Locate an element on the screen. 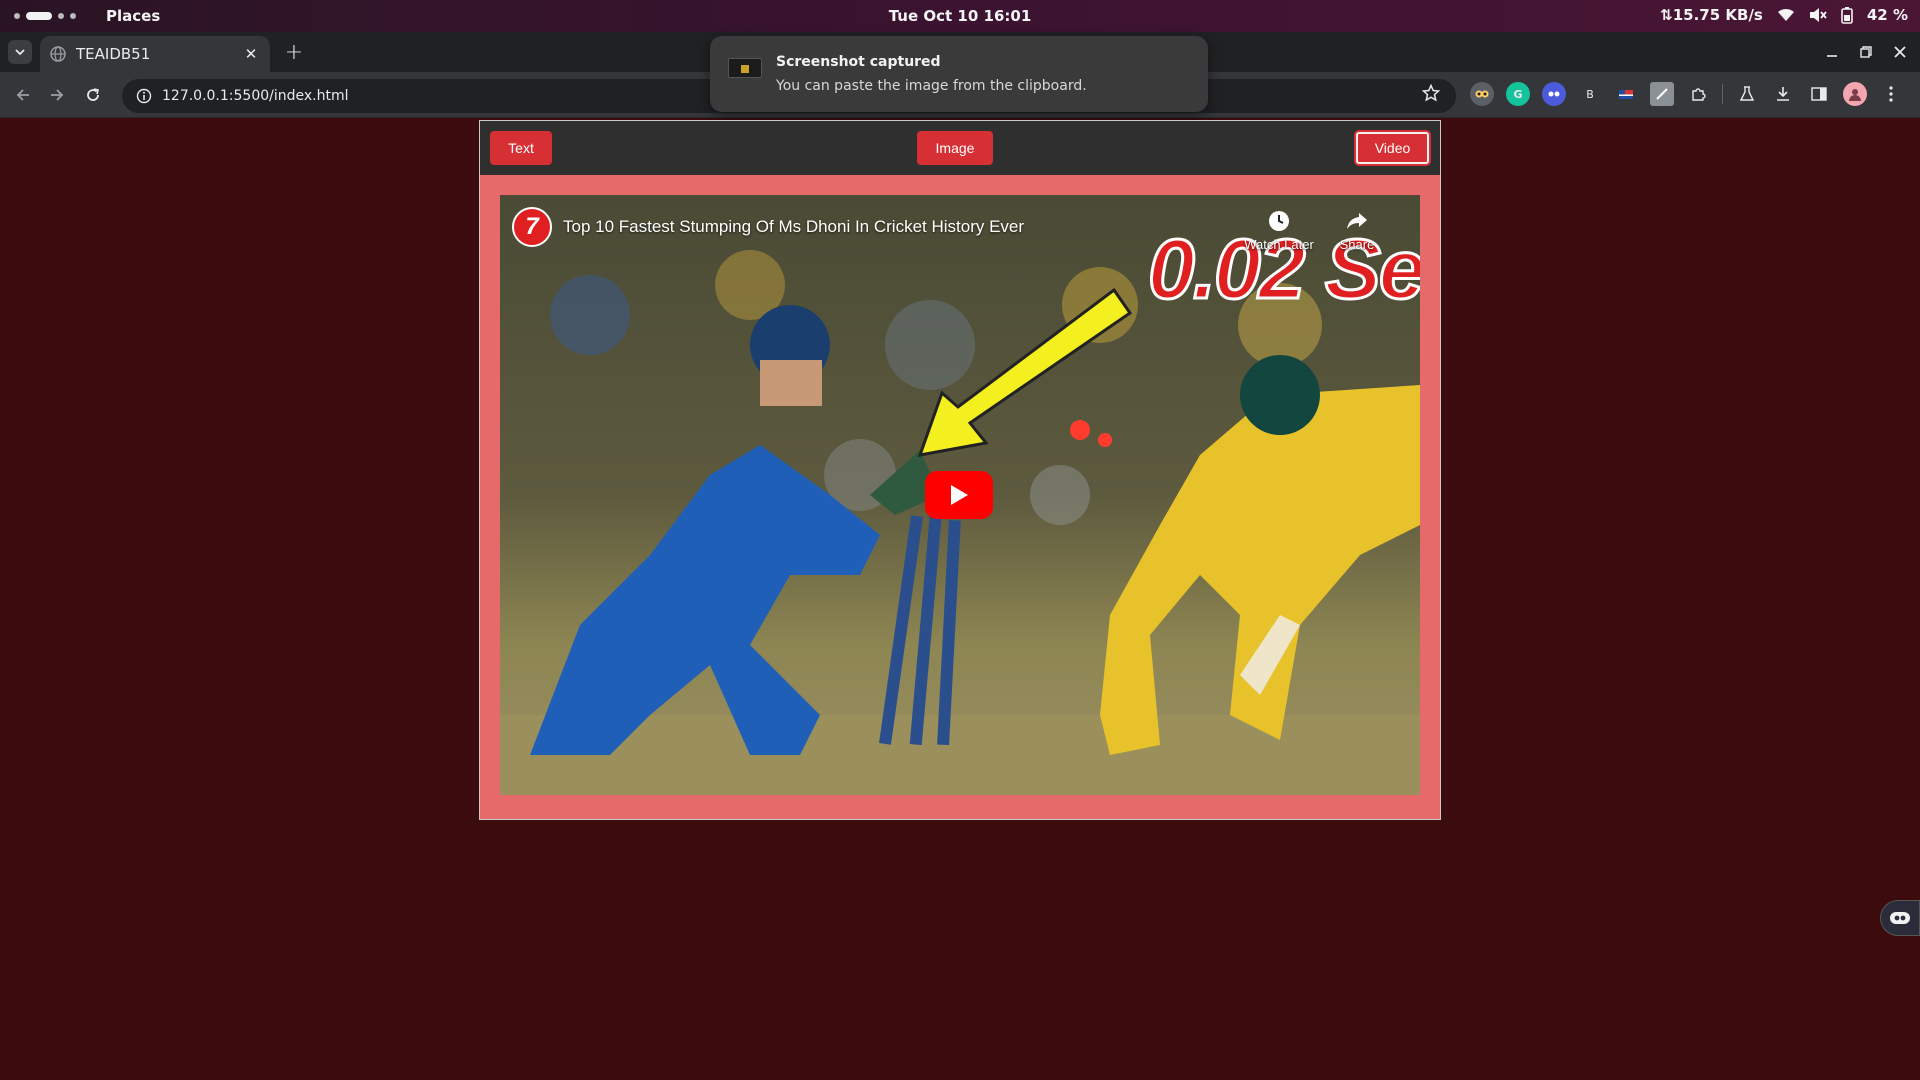  share-label: Share is located at coordinates (1357, 244).